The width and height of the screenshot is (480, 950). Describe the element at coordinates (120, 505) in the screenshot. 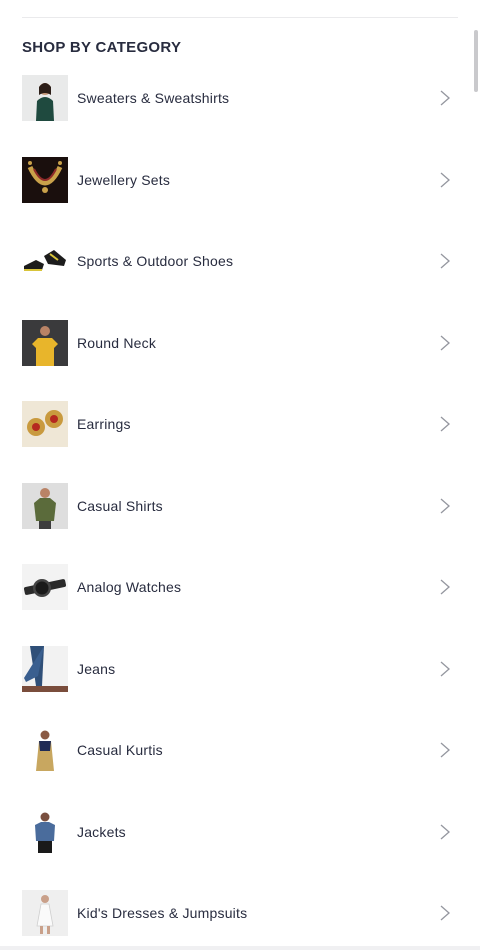

I see `category-label: Casual Shirts` at that location.